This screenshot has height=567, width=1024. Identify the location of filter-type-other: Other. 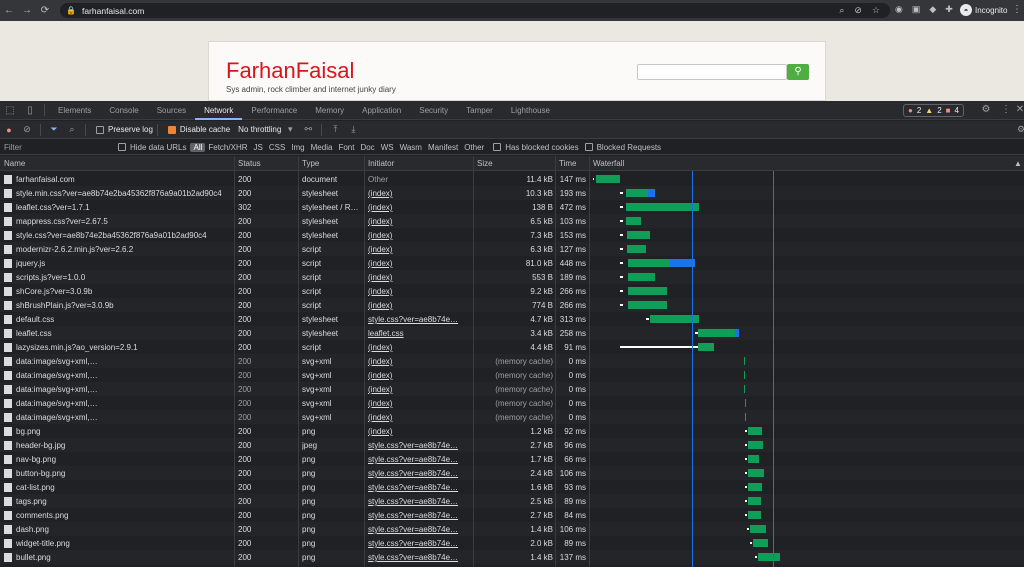
(474, 147).